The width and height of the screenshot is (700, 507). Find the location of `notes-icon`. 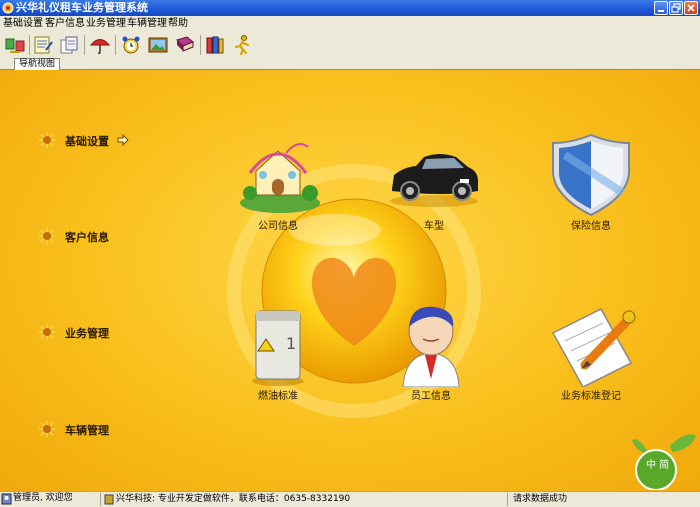

notes-icon is located at coordinates (43, 45).